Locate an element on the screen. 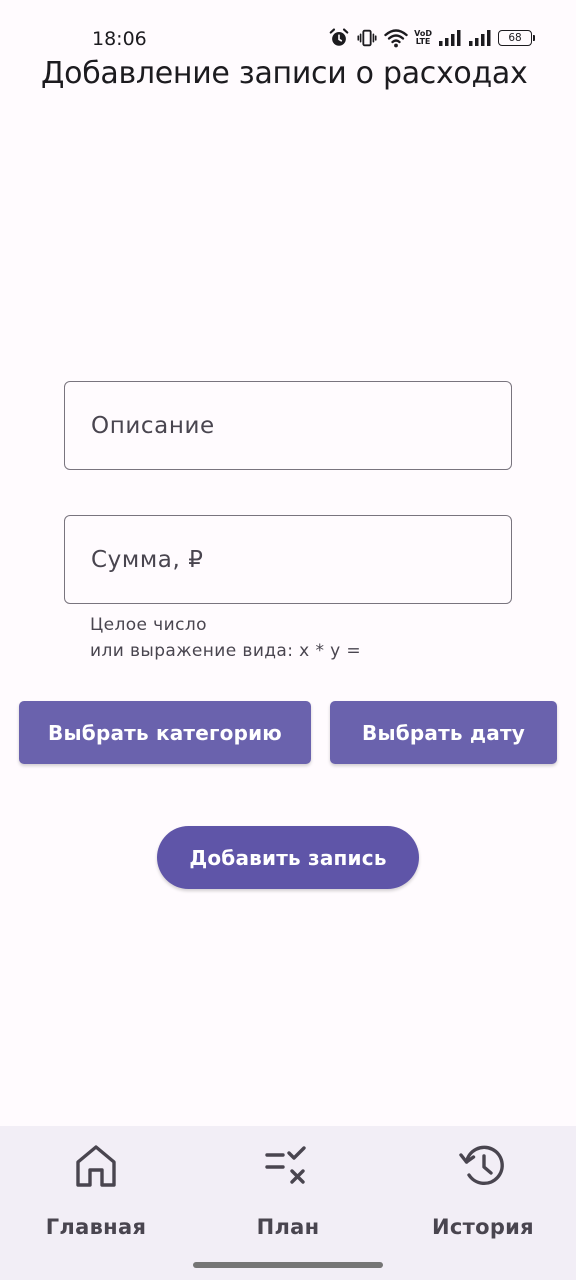 The width and height of the screenshot is (576, 1280). nav-label-history: История is located at coordinates (483, 1227).